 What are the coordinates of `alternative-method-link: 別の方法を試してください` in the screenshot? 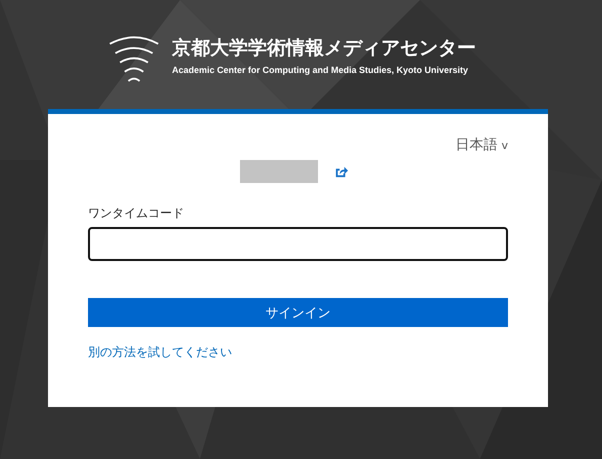 It's located at (160, 352).